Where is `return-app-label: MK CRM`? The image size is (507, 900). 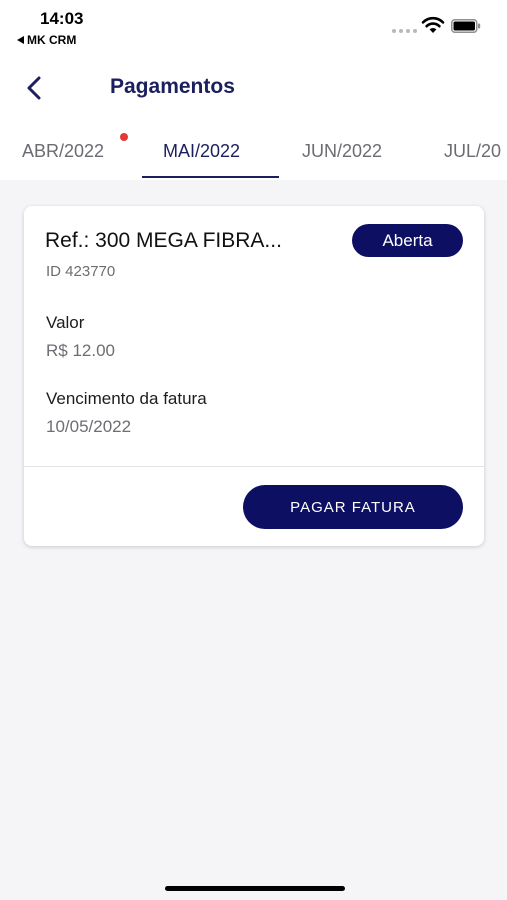
return-app-label: MK CRM is located at coordinates (52, 40).